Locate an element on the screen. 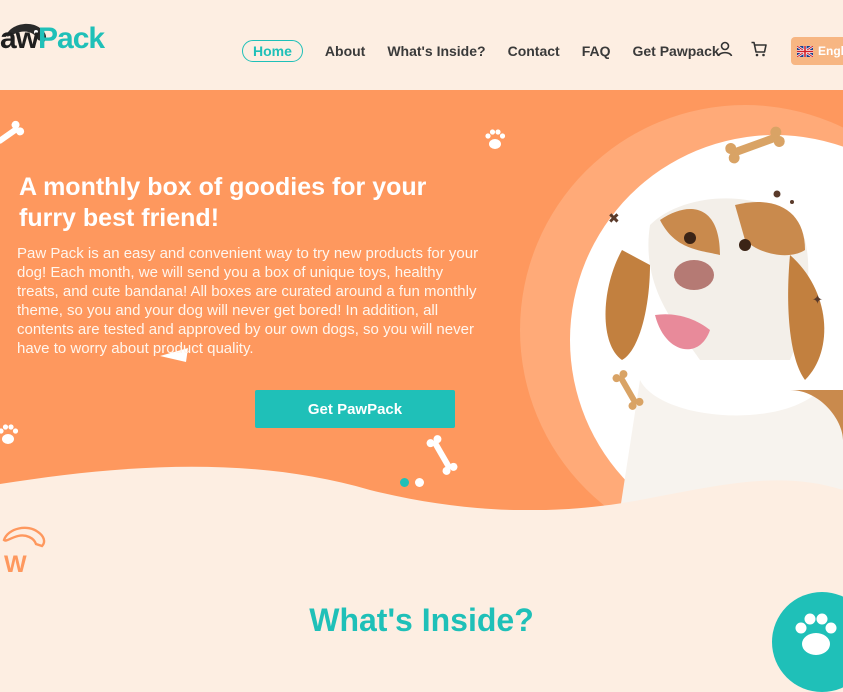  sparkle-icon: ✖ is located at coordinates (614, 219).